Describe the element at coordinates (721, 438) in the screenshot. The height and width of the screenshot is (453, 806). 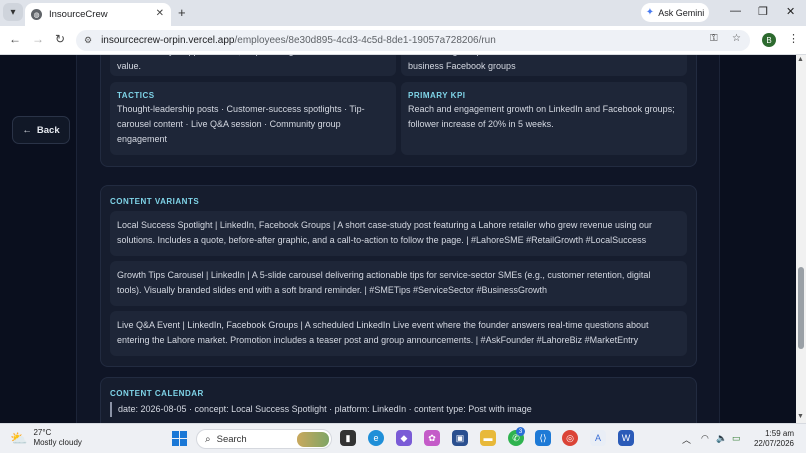
I see `volume-mute-icon: 🔈` at that location.